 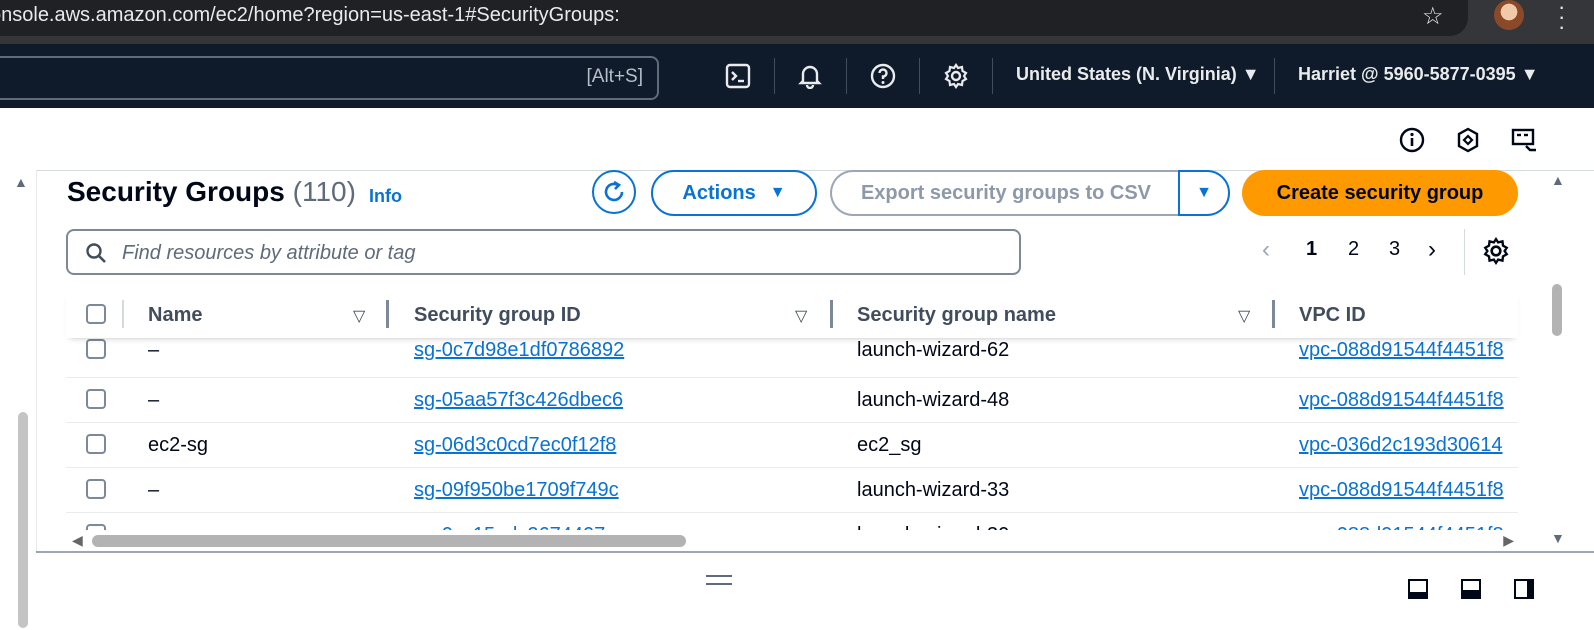 I want to click on profile-avatar, so click(x=1509, y=15).